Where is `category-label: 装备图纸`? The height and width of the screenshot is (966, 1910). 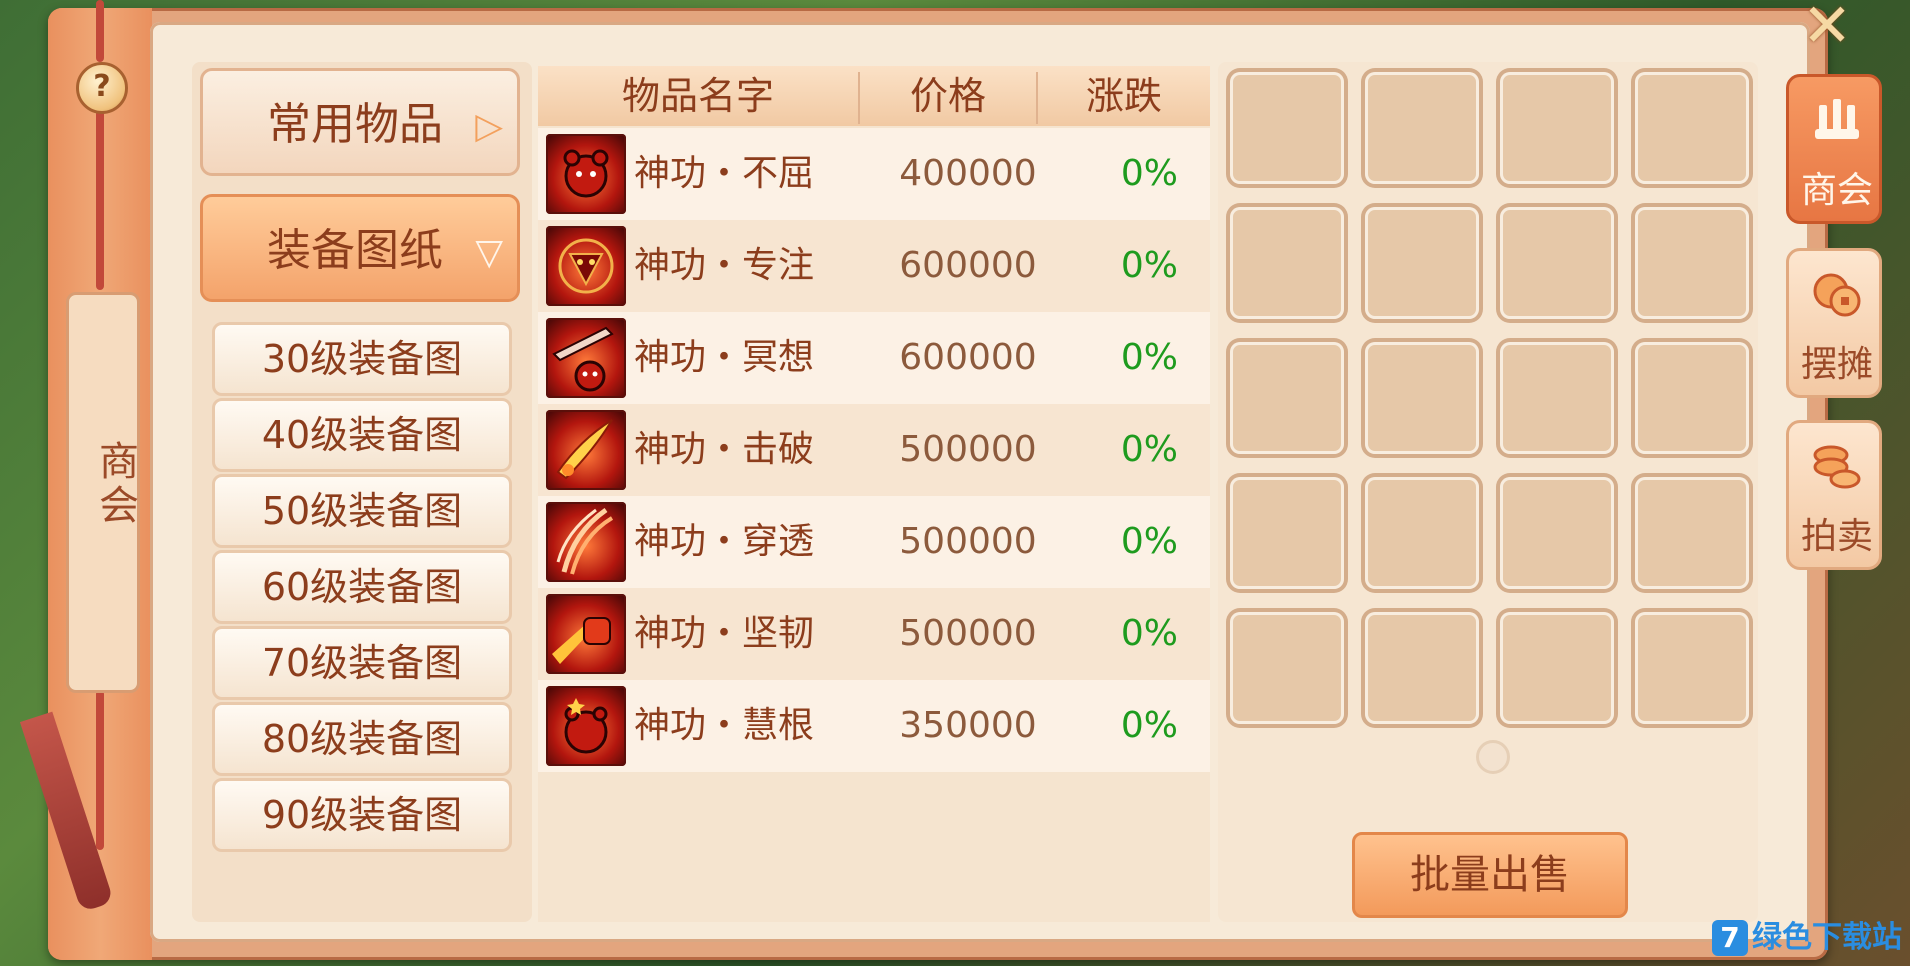
category-label: 装备图纸 is located at coordinates (355, 250).